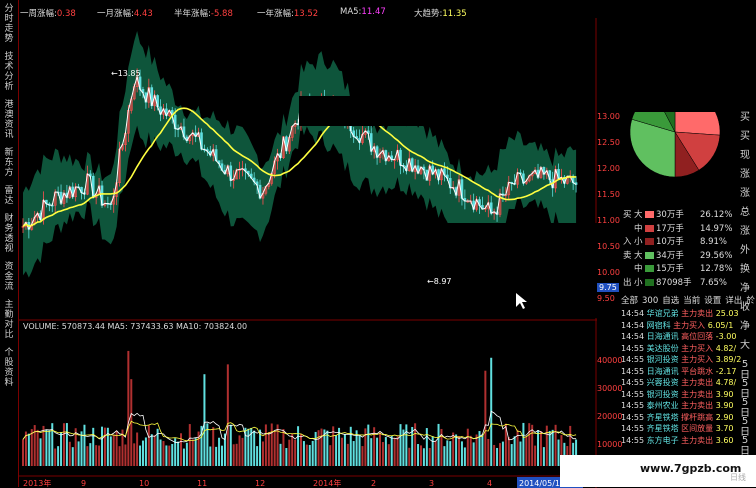  I want to click on tick-toolbar: 全部 300 自选 当前 设置 详出於, so click(688, 300).